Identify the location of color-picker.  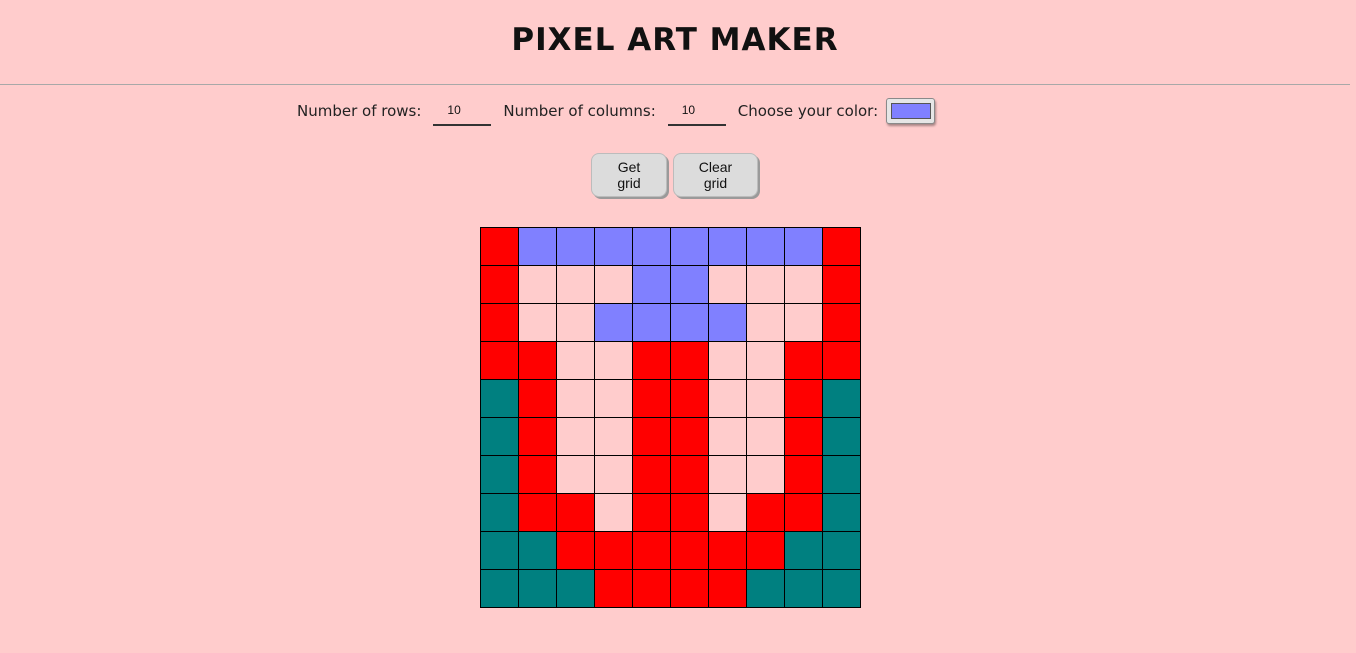
(911, 111).